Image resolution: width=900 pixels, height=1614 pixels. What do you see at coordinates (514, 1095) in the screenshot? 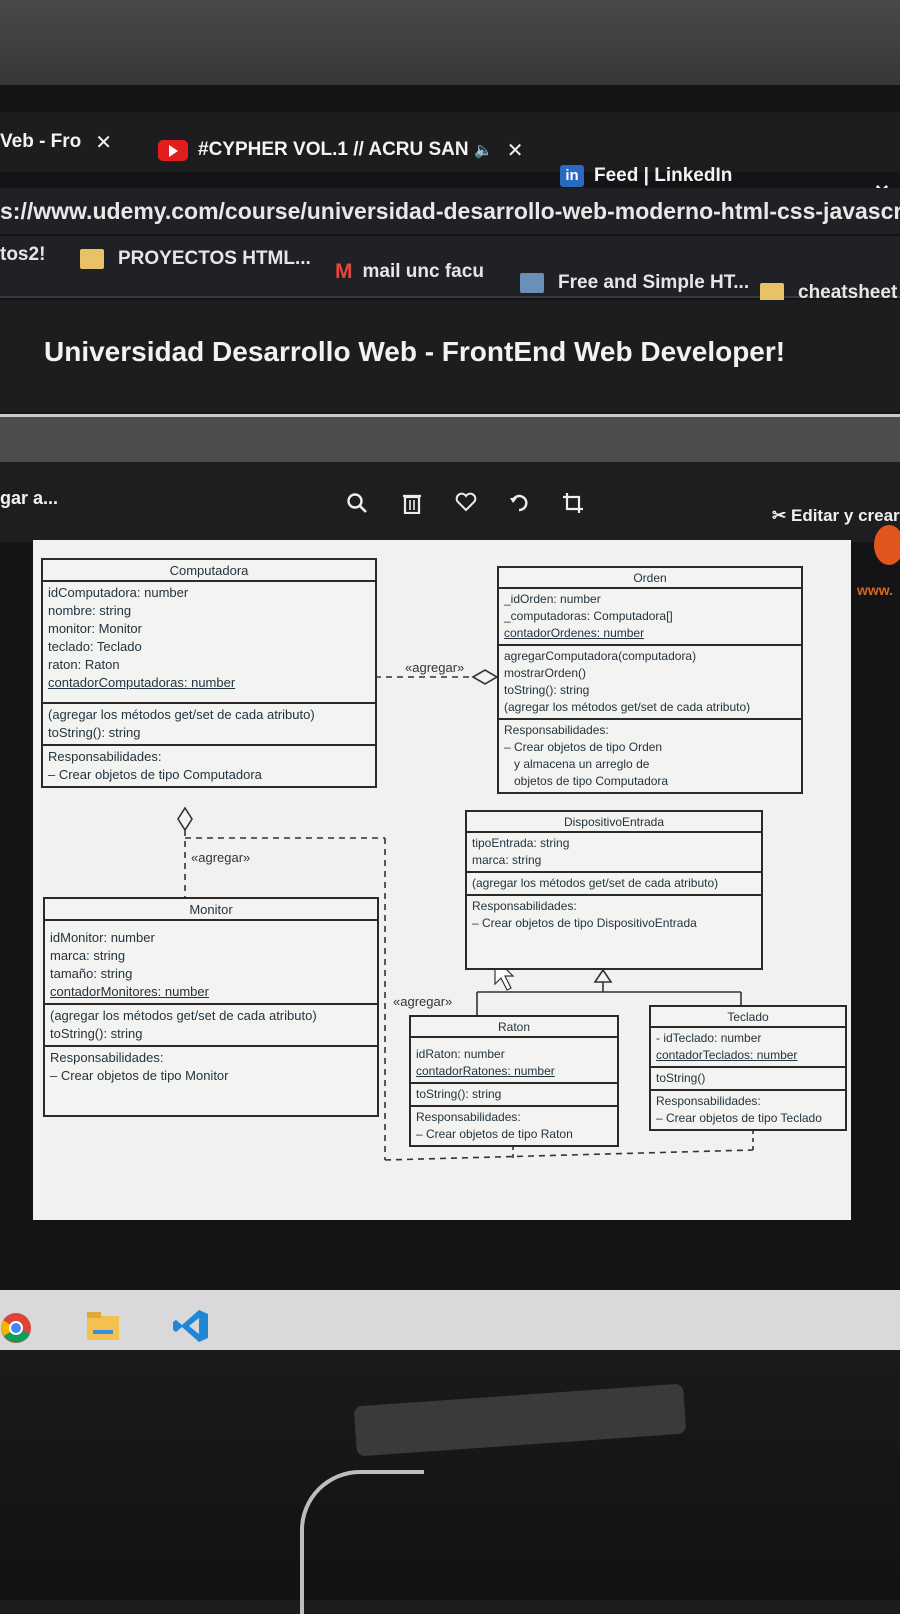
I see `class-methods: toString(): string` at bounding box center [514, 1095].